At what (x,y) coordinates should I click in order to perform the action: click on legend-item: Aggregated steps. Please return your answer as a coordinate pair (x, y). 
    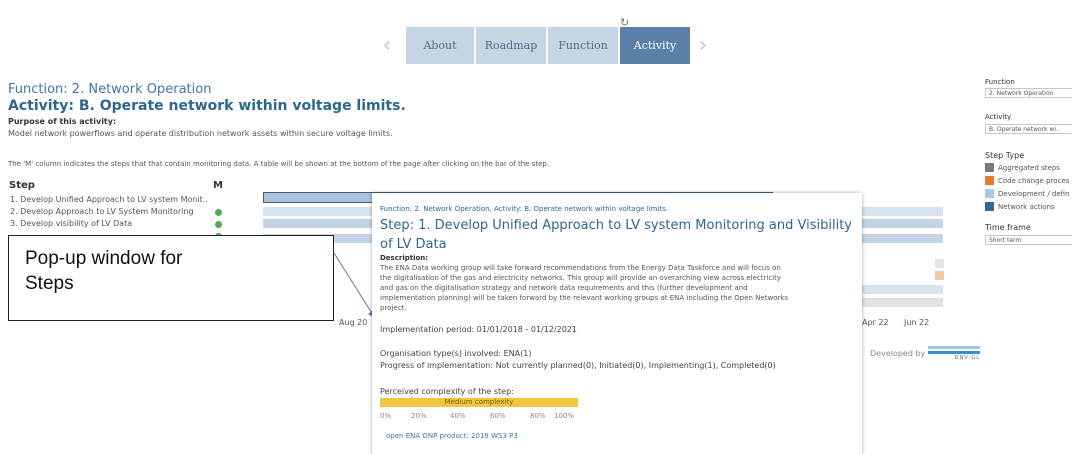
    Looking at the image, I should click on (1022, 167).